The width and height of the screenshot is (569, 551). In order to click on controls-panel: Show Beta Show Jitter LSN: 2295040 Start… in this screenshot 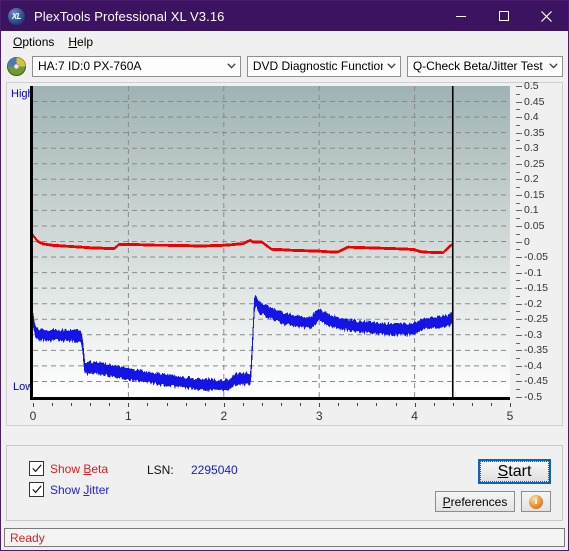, I will do `click(284, 483)`.